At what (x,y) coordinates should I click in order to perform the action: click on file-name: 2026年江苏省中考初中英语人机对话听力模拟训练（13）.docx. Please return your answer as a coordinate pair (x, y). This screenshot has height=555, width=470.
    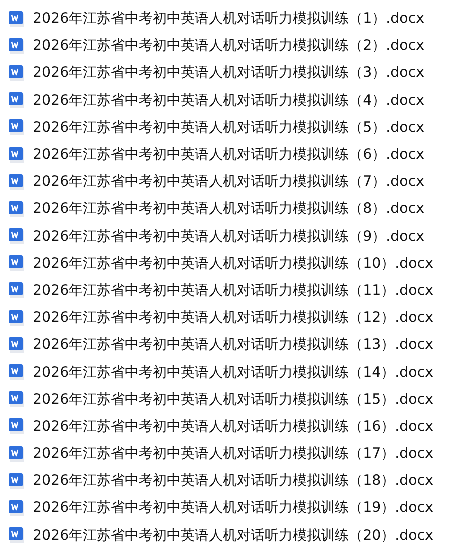
    Looking at the image, I should click on (233, 344).